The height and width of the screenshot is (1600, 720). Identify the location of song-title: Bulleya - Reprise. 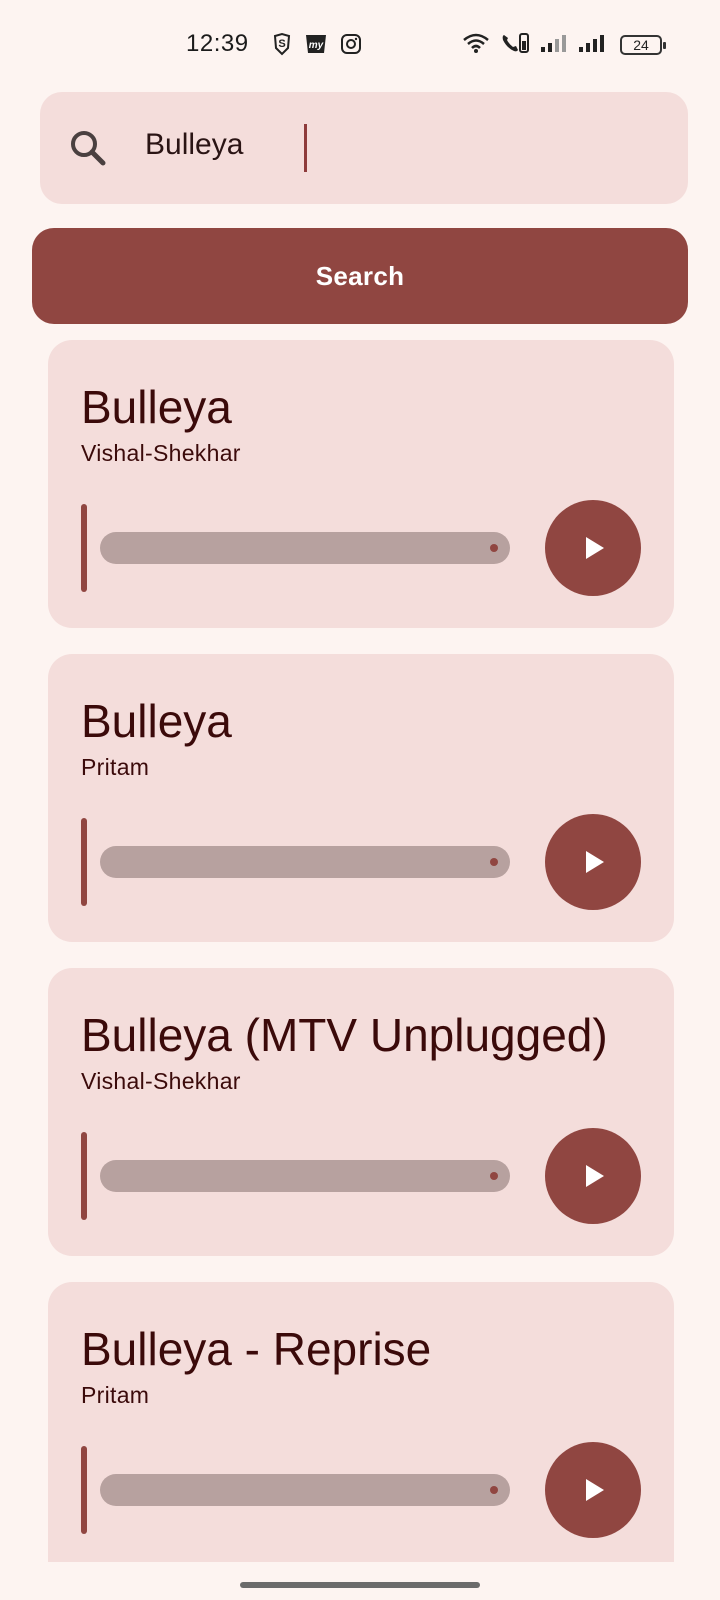
(256, 1349).